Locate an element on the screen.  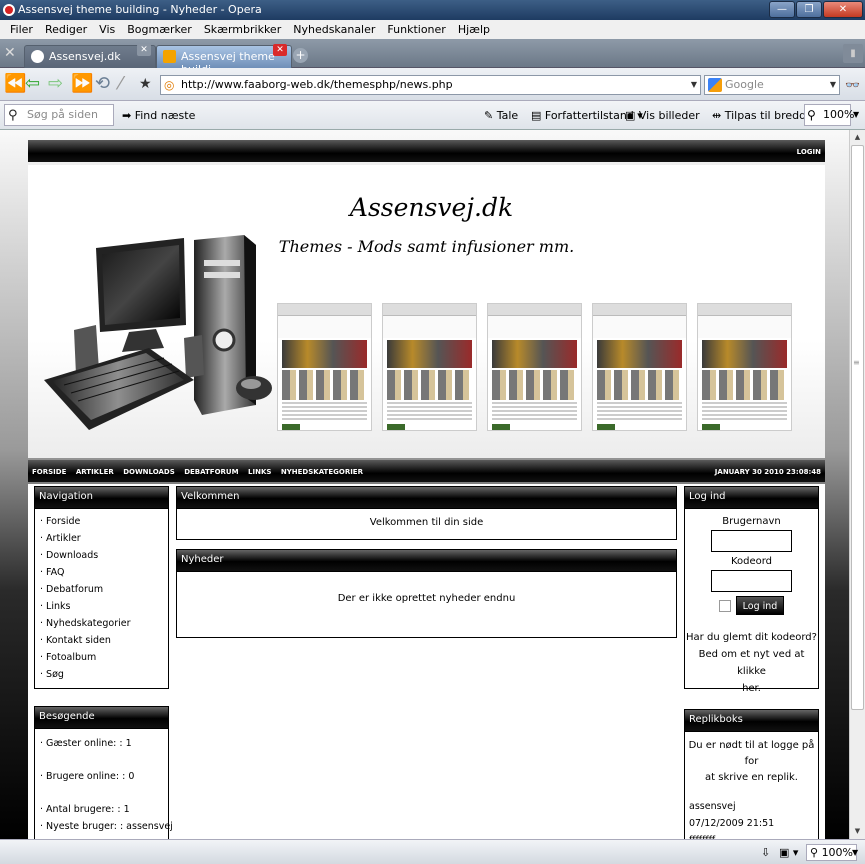
show-images-button: ▣ Vis billeder is located at coordinates (662, 116).